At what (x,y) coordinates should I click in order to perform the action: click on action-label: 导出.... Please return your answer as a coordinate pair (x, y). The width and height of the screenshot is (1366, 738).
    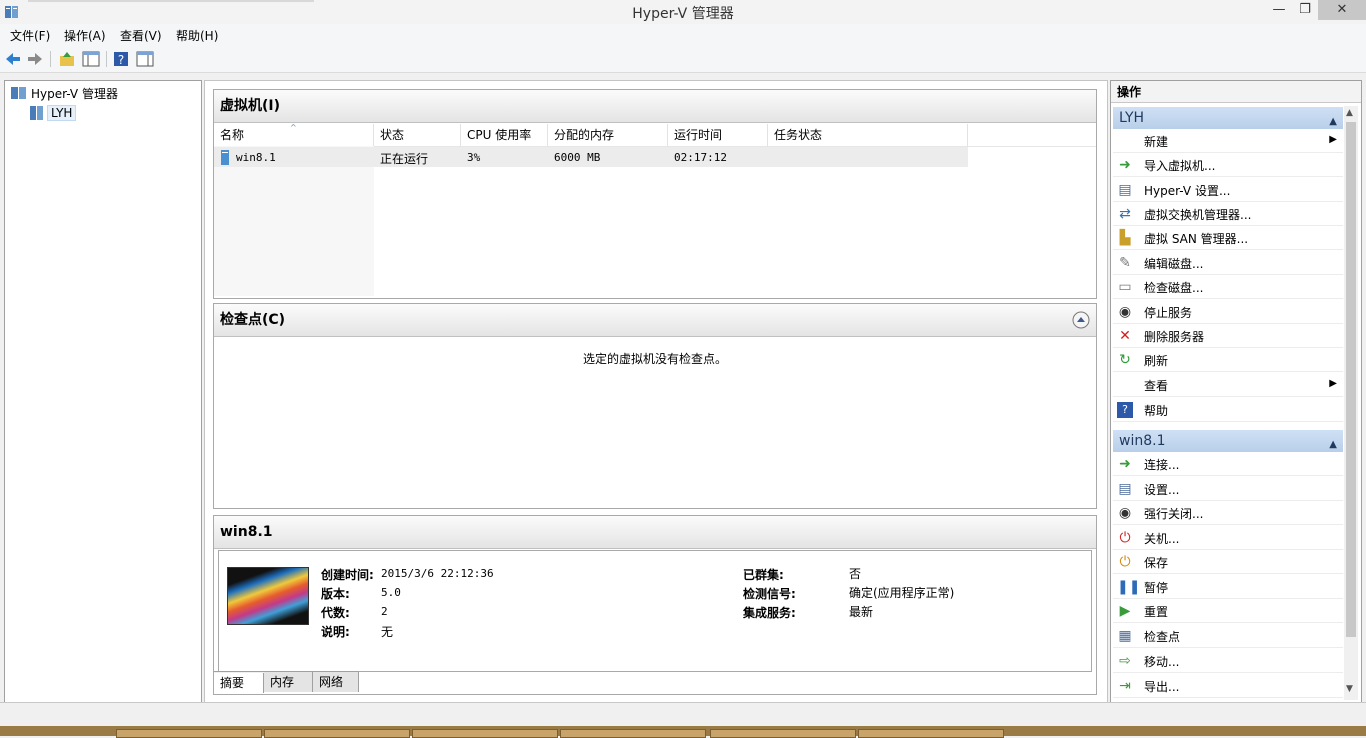
    Looking at the image, I should click on (1162, 687).